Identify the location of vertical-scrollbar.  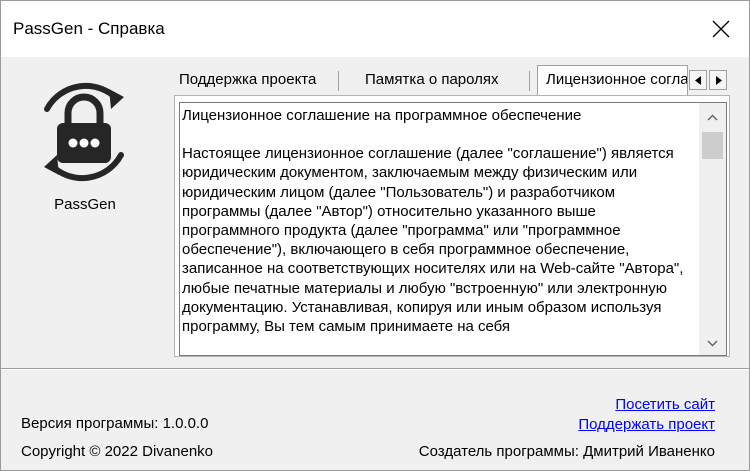
(712, 229).